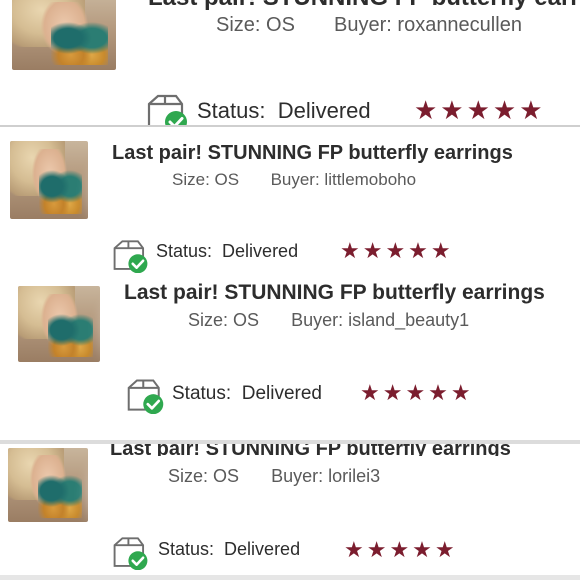 This screenshot has width=580, height=580. Describe the element at coordinates (344, 179) in the screenshot. I see `buyer-label: Buyer: littlemoboho` at that location.